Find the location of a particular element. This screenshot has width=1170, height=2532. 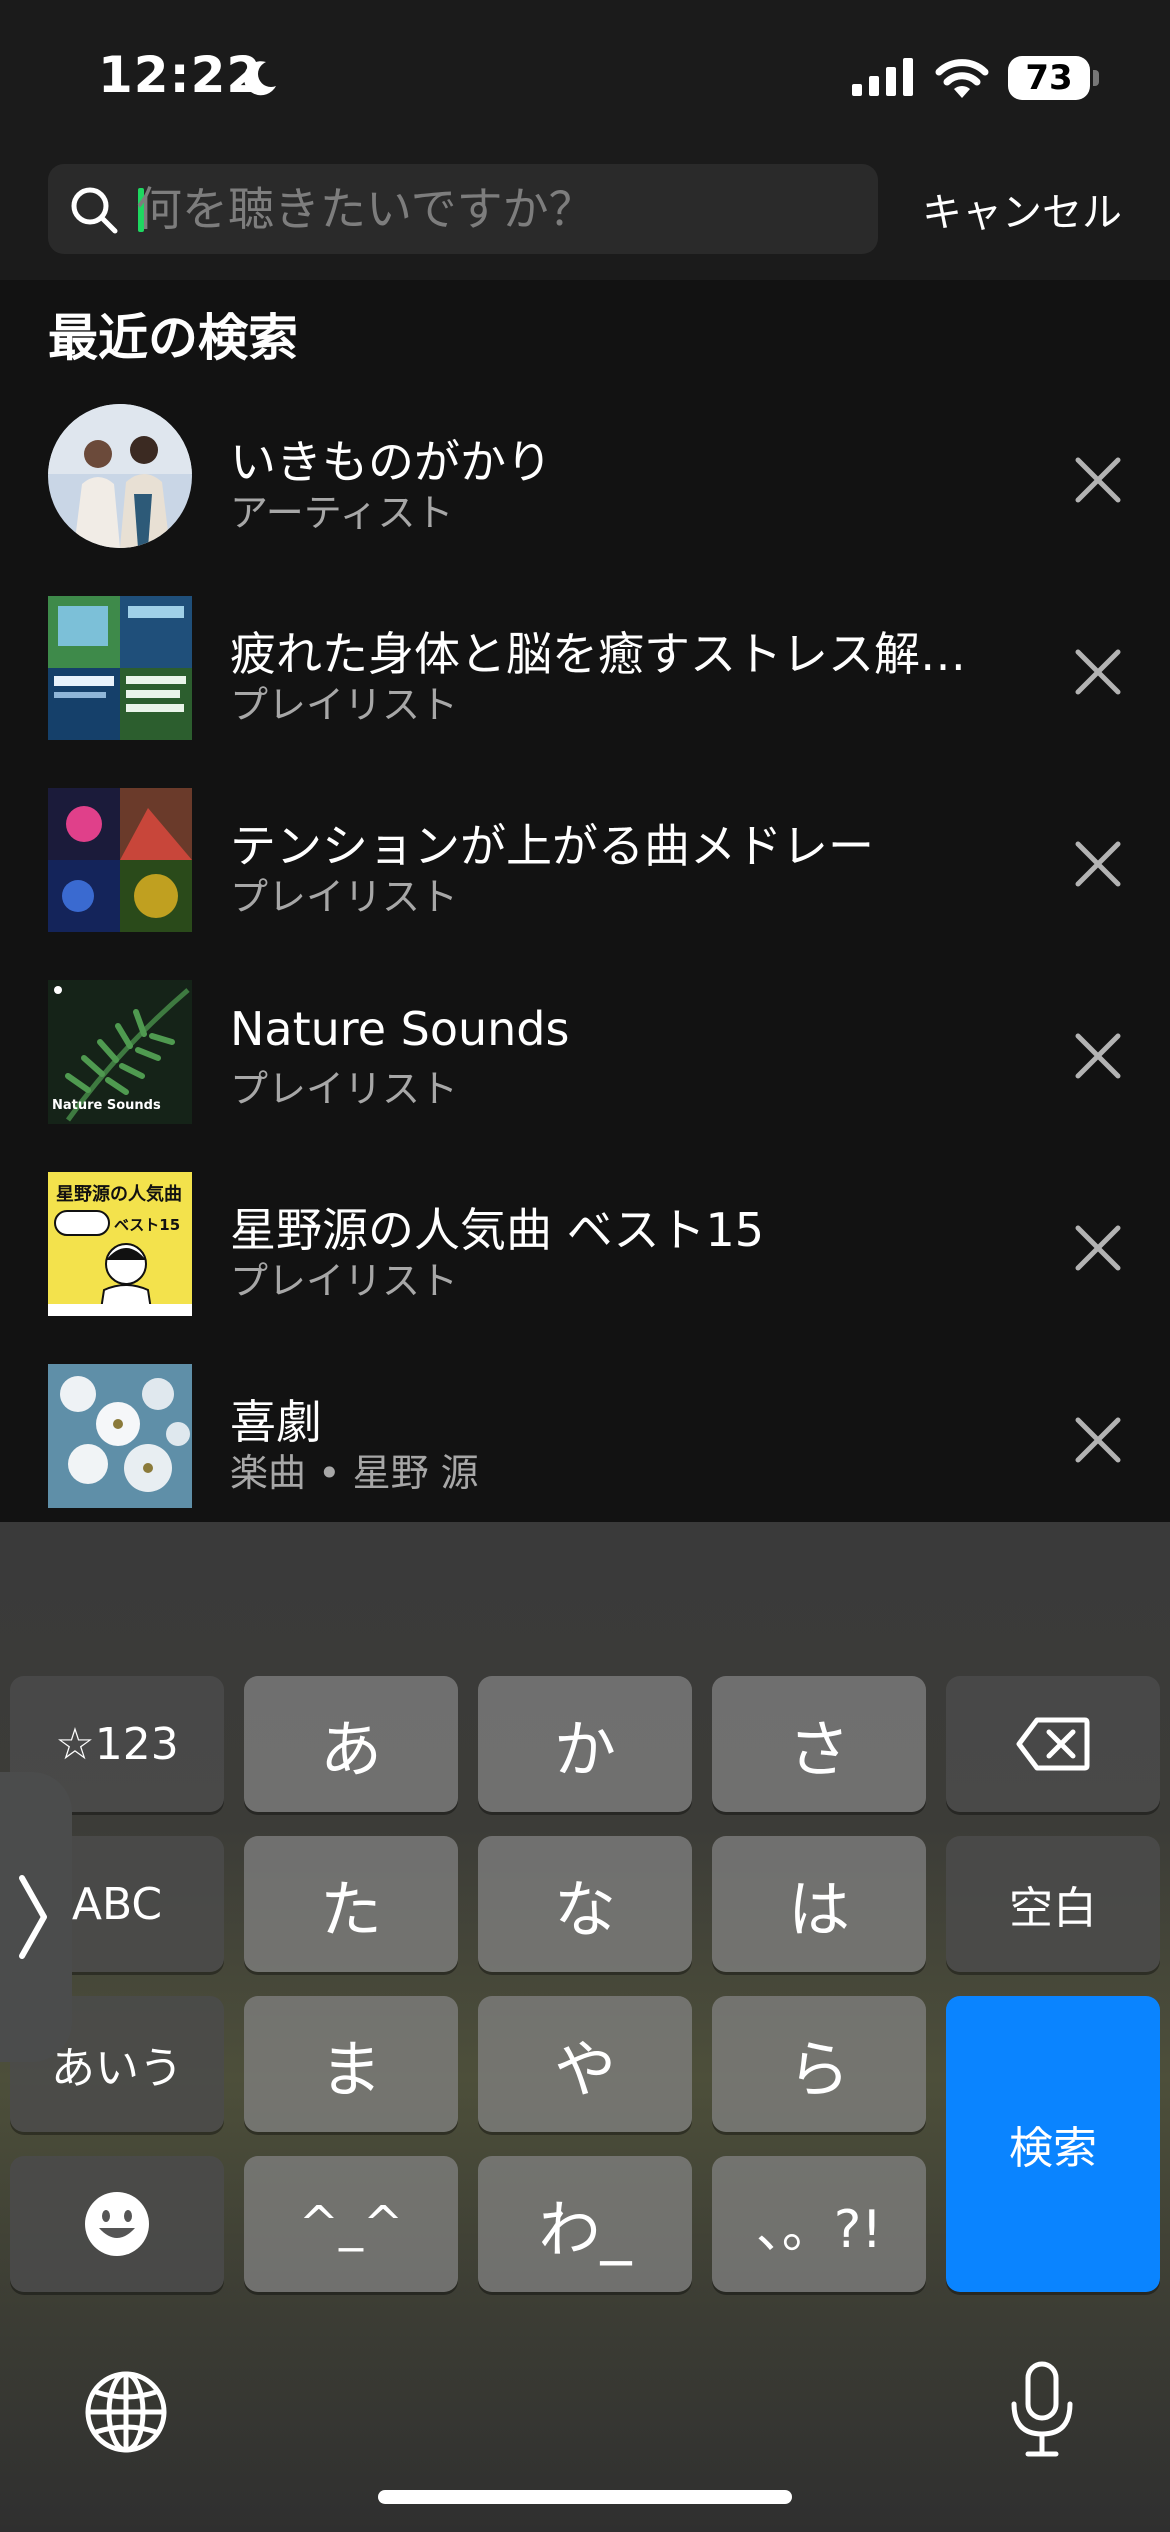

cover-text: Nature Sounds is located at coordinates (106, 1105).